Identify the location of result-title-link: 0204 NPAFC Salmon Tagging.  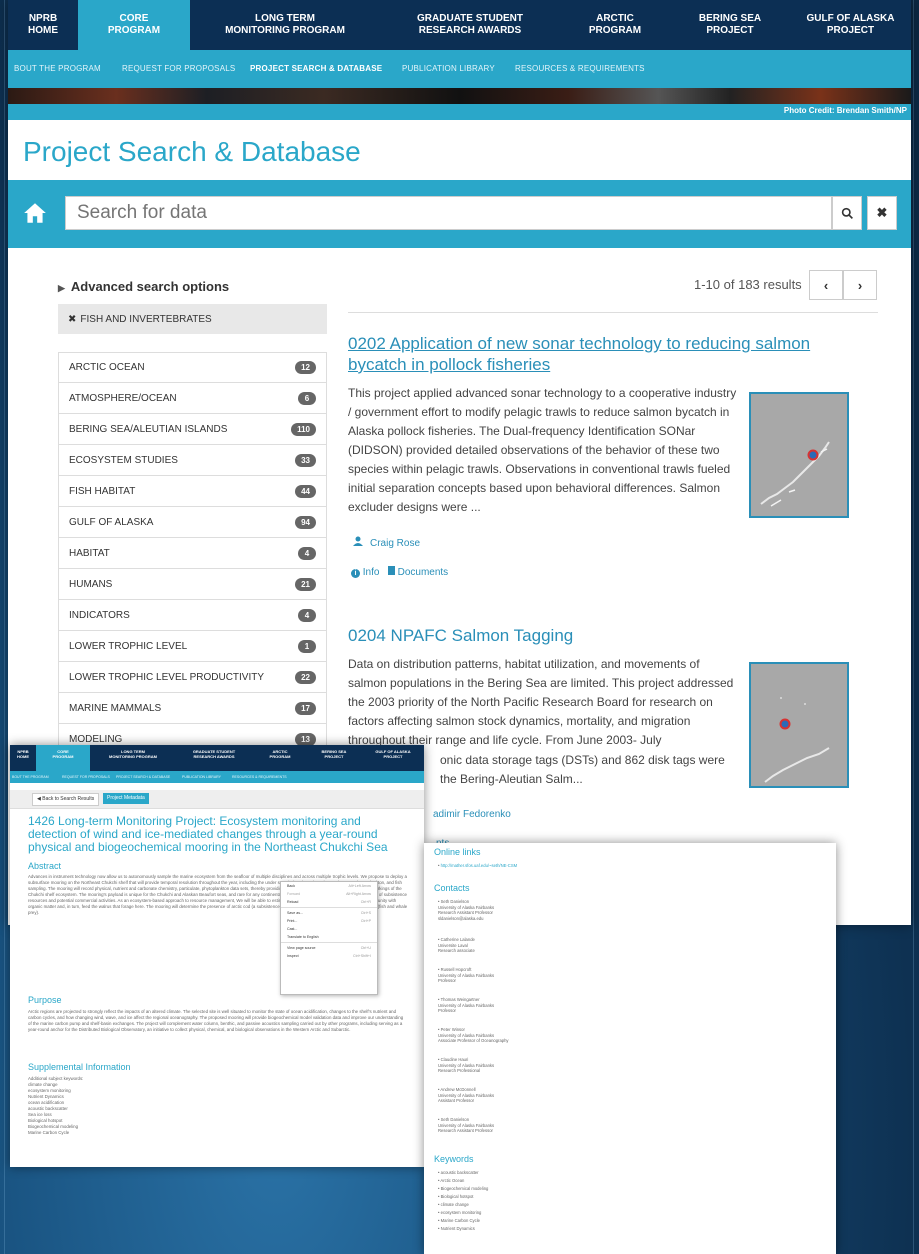
(460, 635).